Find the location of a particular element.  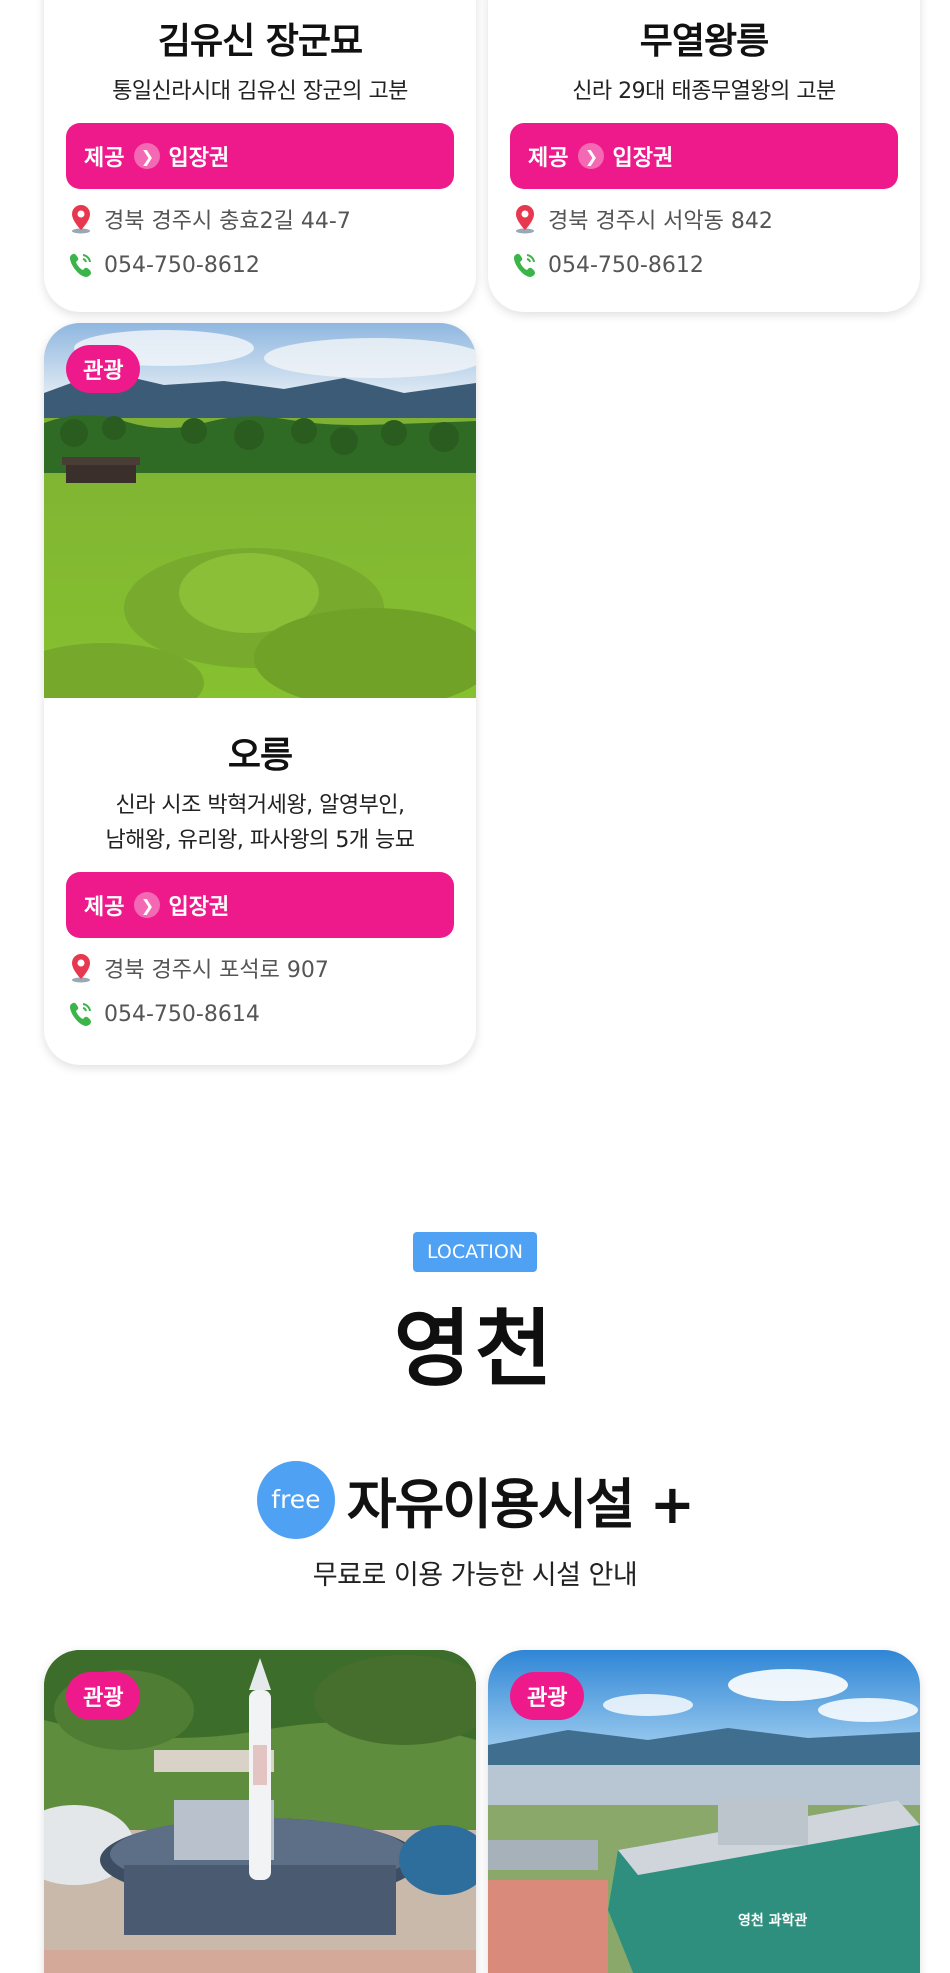

place-photo: 영천 과학관 관광 is located at coordinates (704, 1811).